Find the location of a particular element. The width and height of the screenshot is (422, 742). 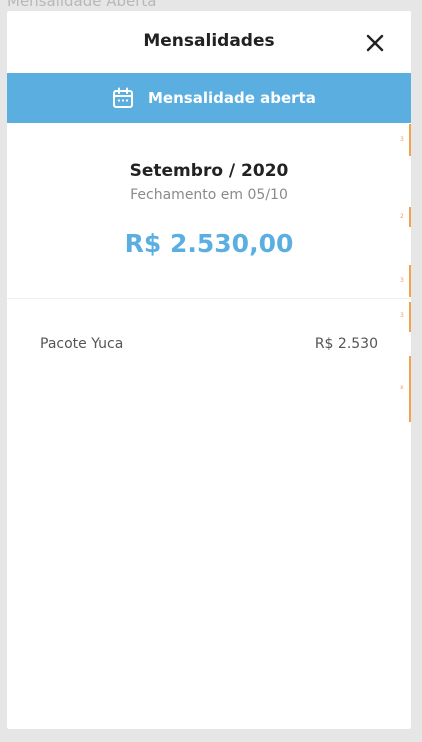

list-item: Pacote Yuca R$ 2.530 is located at coordinates (209, 346).